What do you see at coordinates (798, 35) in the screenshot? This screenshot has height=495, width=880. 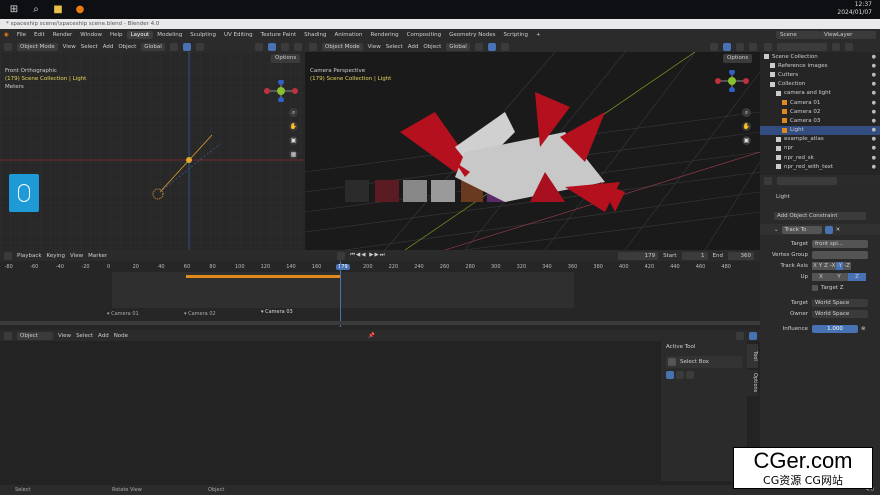 I see `scene-selector: Scene` at bounding box center [798, 35].